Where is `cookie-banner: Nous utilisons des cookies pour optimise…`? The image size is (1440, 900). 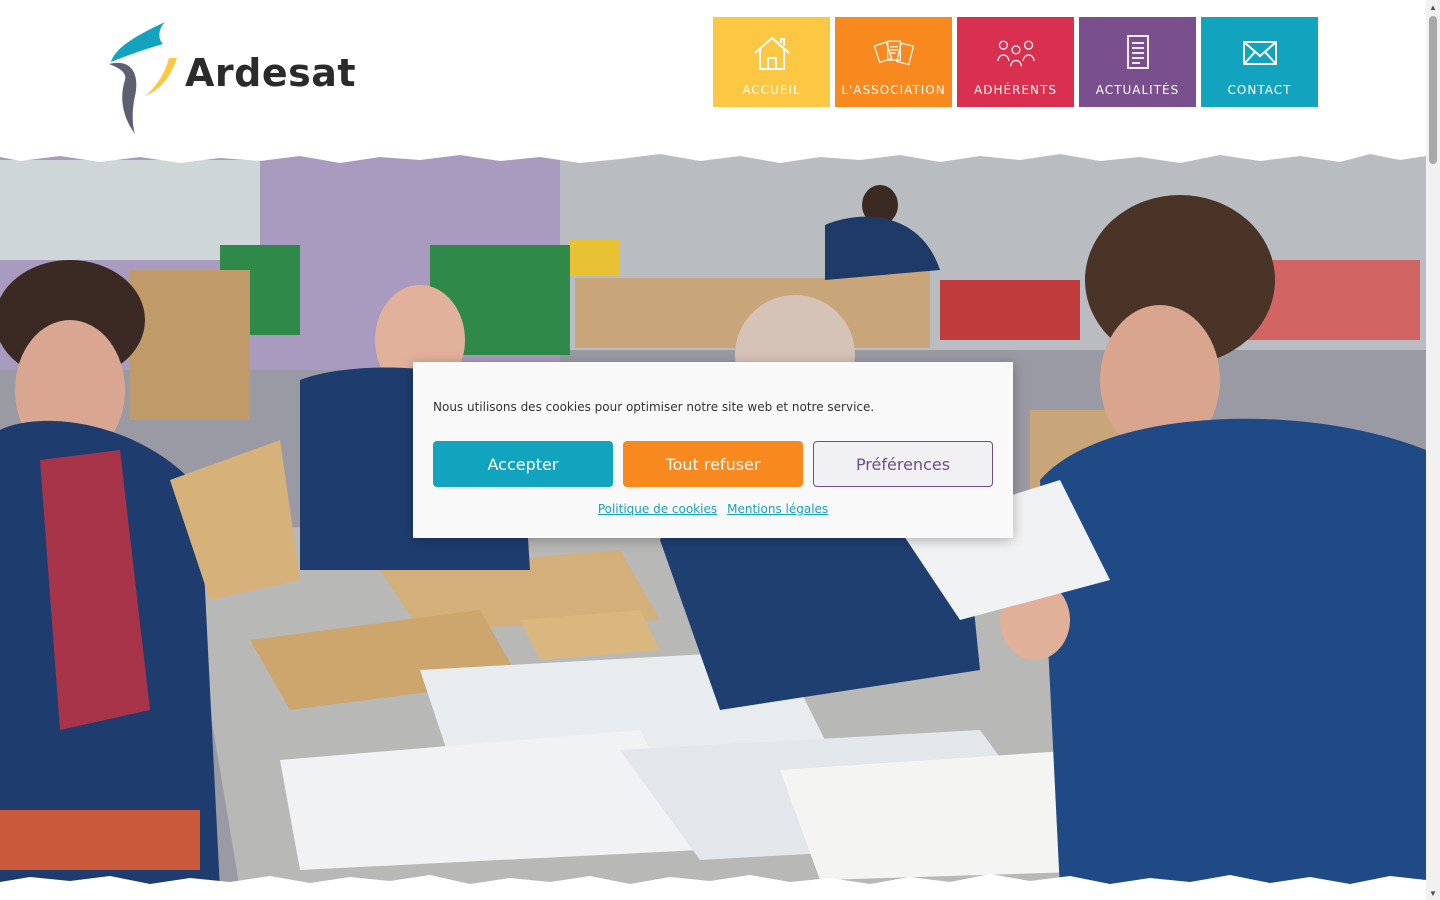
cookie-banner: Nous utilisons des cookies pour optimise… is located at coordinates (713, 450).